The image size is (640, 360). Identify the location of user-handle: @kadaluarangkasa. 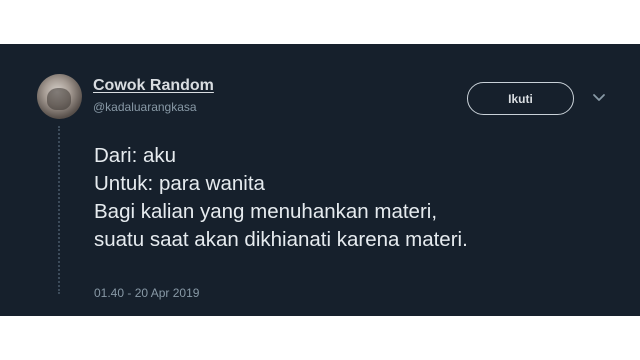
(145, 107).